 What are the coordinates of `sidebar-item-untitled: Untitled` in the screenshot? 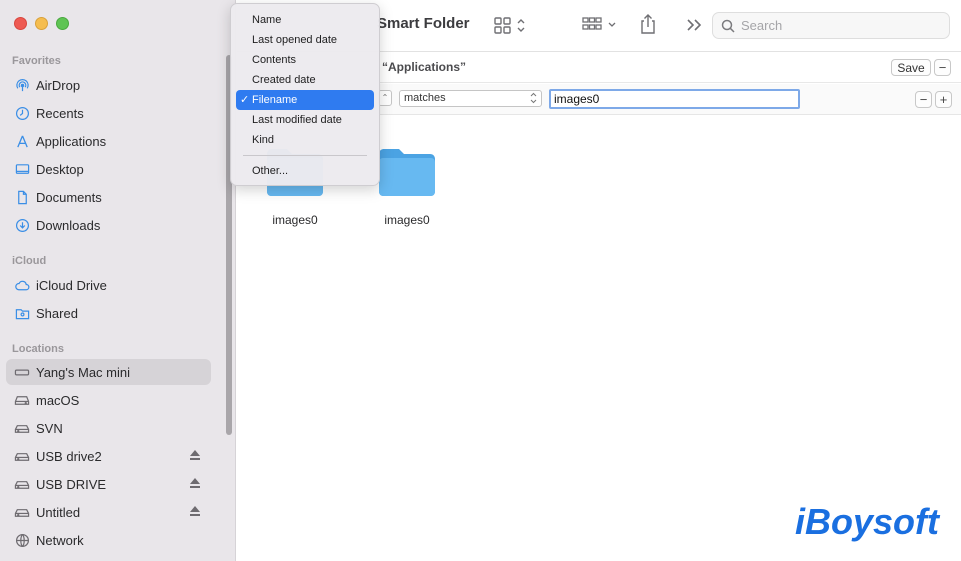 It's located at (108, 512).